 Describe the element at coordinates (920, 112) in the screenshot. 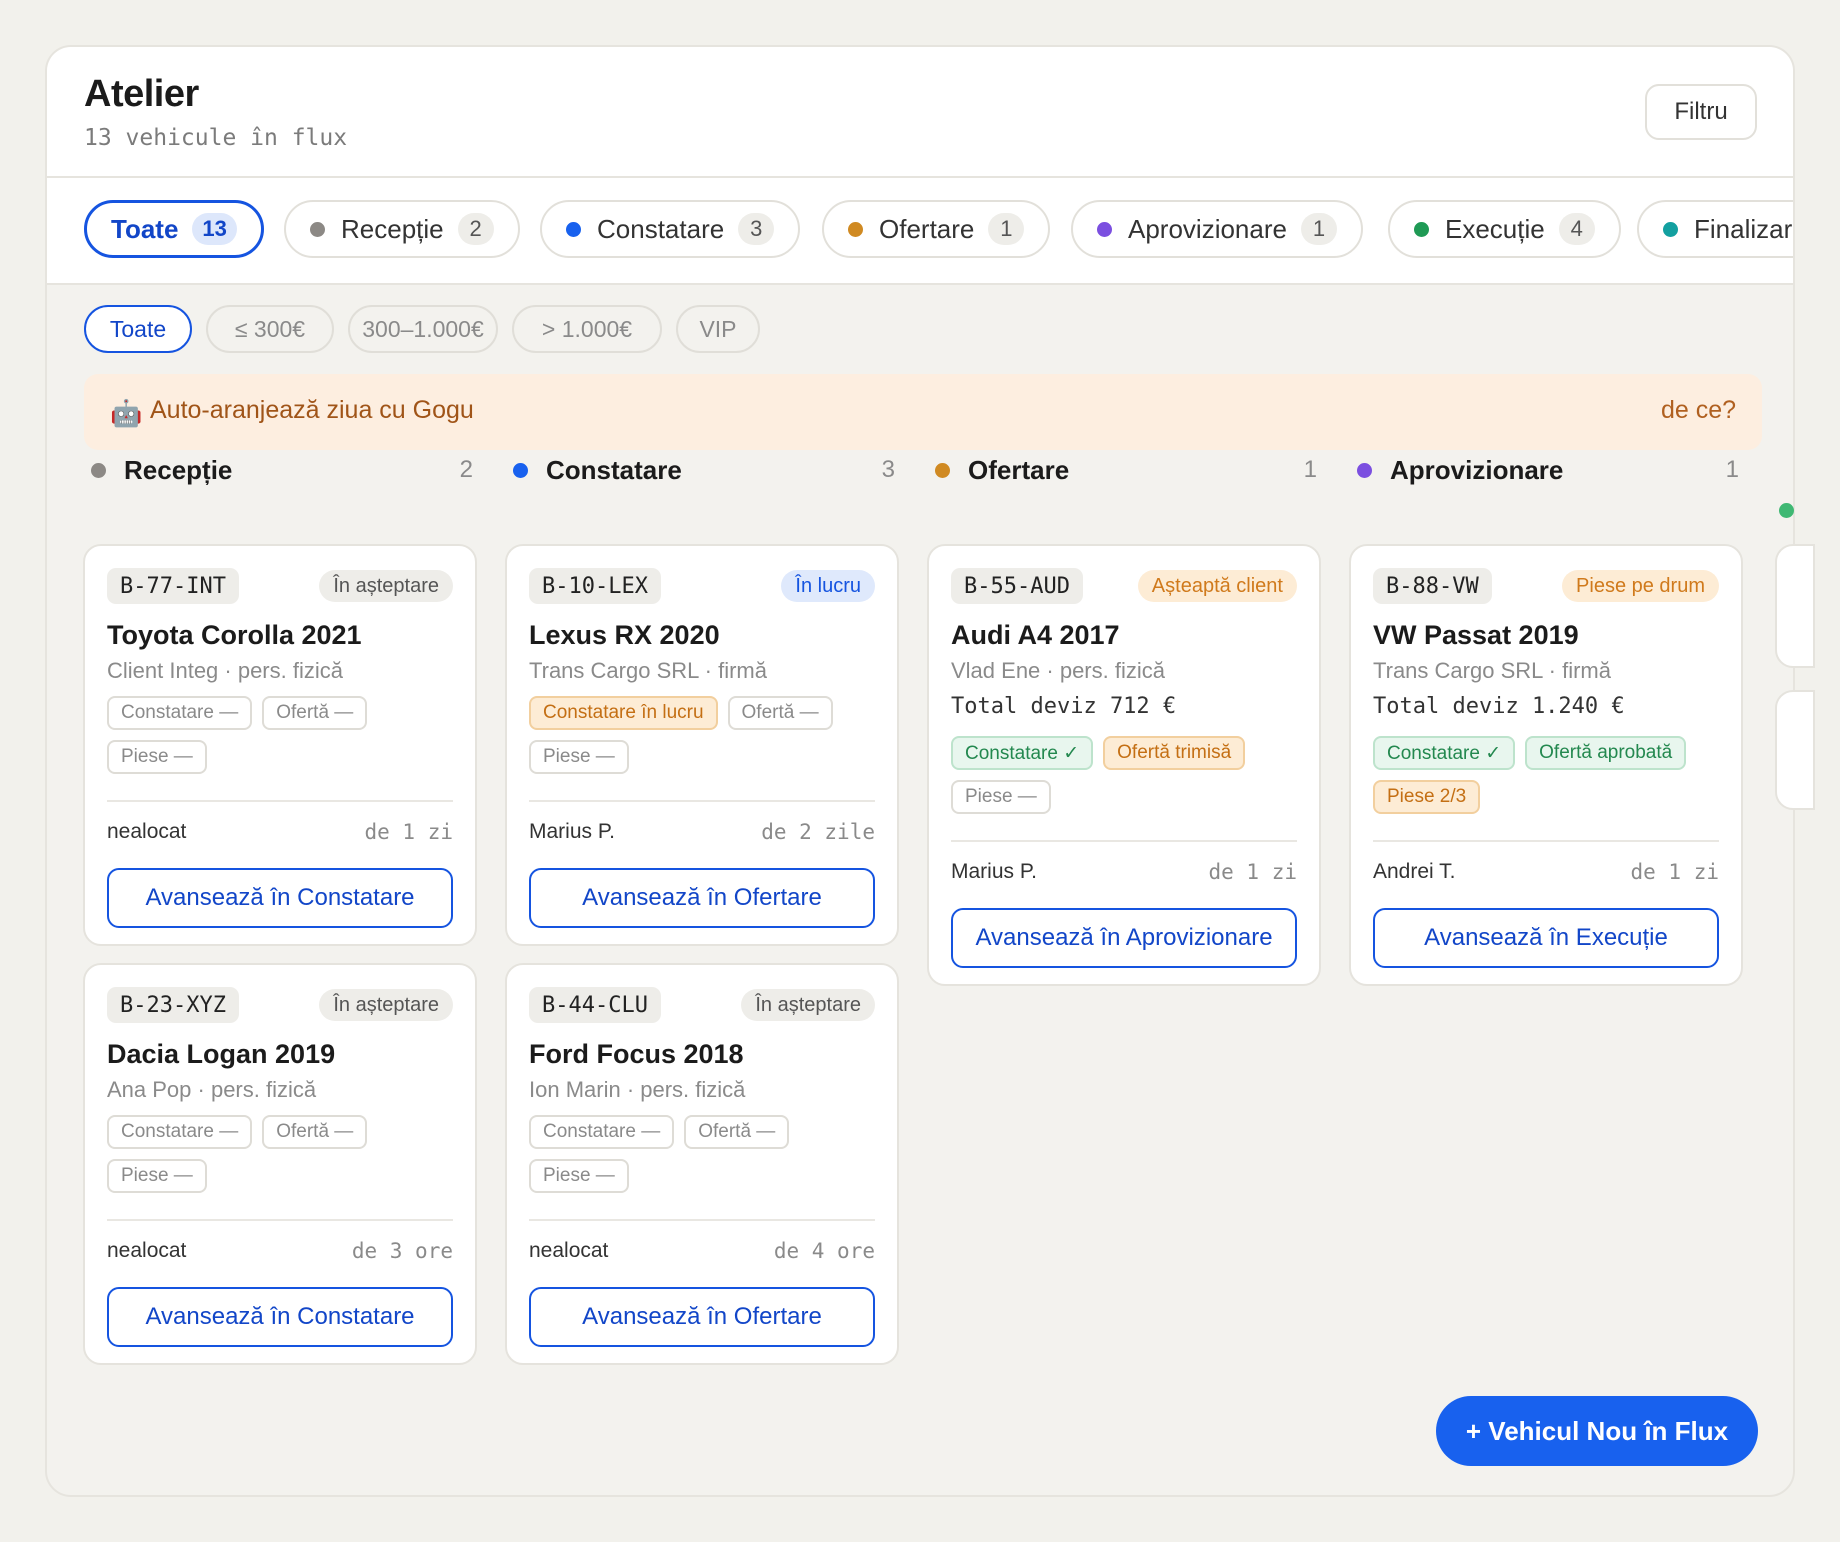

I see `header: Atelier 13 vehicule în flux Filtru` at that location.